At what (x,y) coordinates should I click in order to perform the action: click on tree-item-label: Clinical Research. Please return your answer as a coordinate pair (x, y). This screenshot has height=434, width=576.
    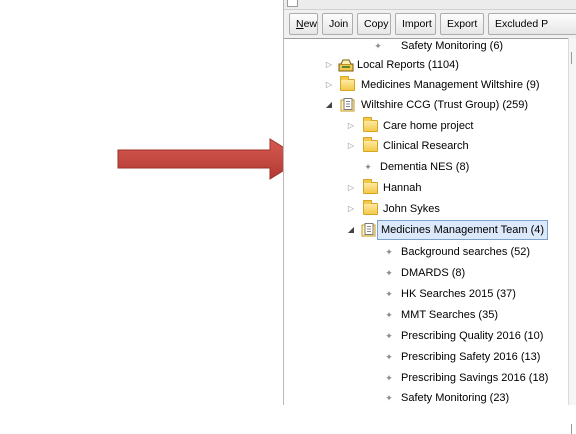
    Looking at the image, I should click on (426, 146).